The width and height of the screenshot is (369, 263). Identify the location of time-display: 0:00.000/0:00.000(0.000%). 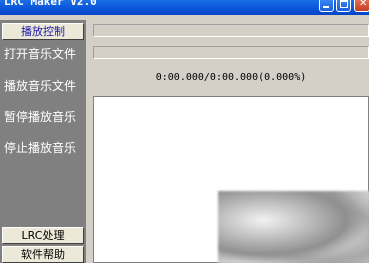
(231, 77).